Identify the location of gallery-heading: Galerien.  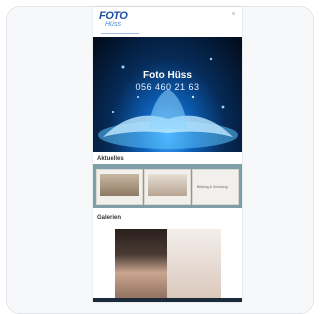
(109, 218).